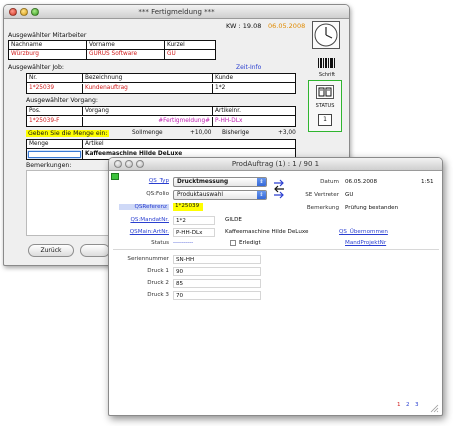  Describe the element at coordinates (200, 195) in the screenshot. I see `qs-folio-value: Produktauswahl` at that location.